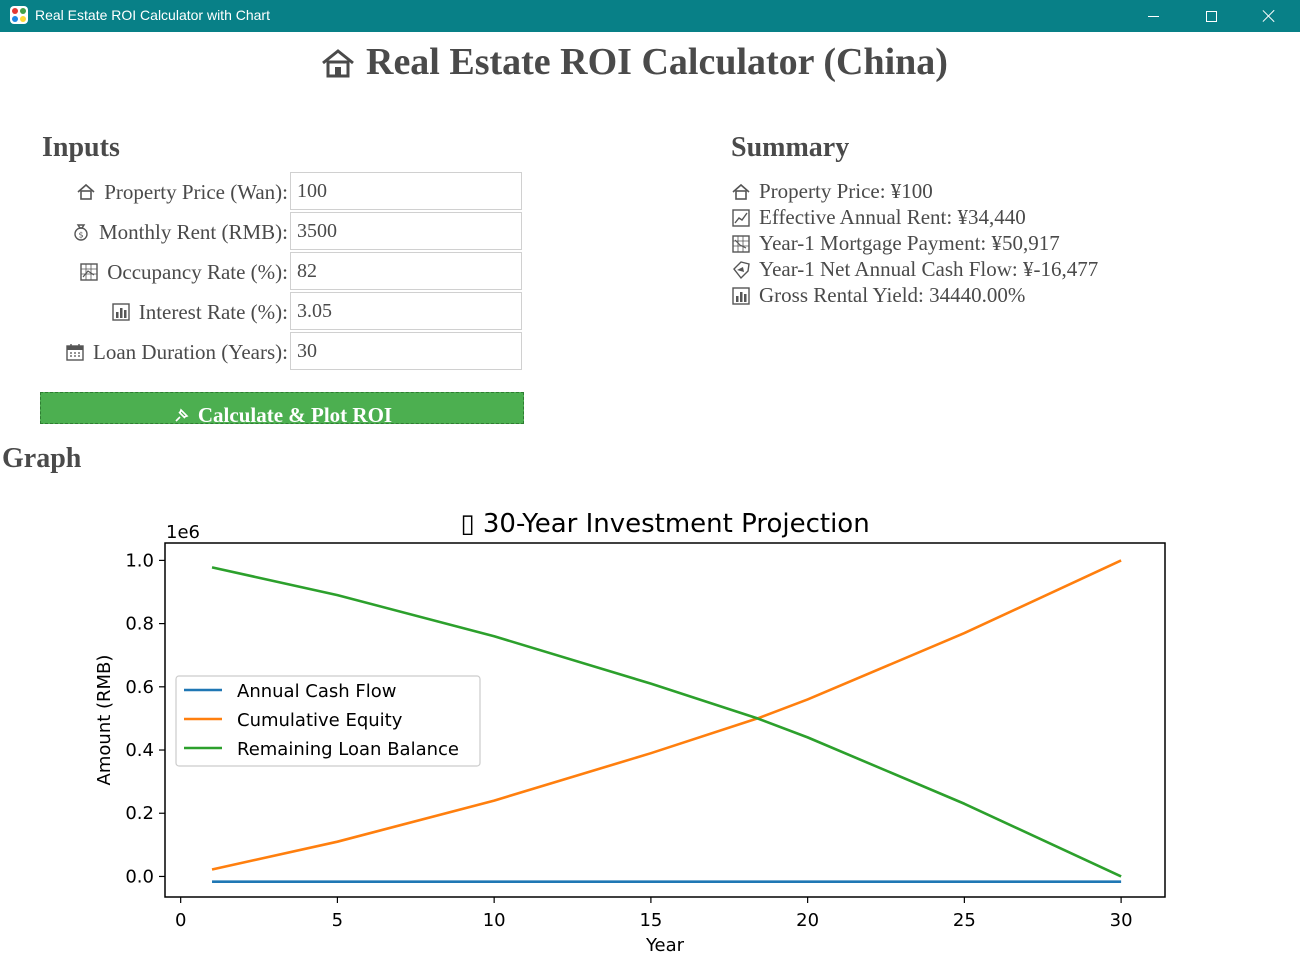  What do you see at coordinates (348, 749) in the screenshot?
I see `legend-label: Remaining Loan Balance` at bounding box center [348, 749].